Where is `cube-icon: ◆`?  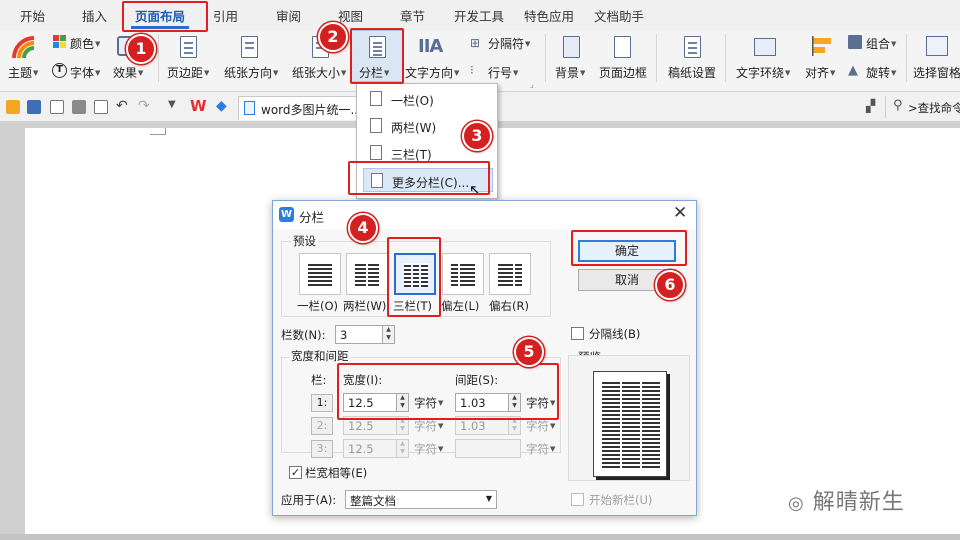
cube-icon: ◆ is located at coordinates (221, 106).